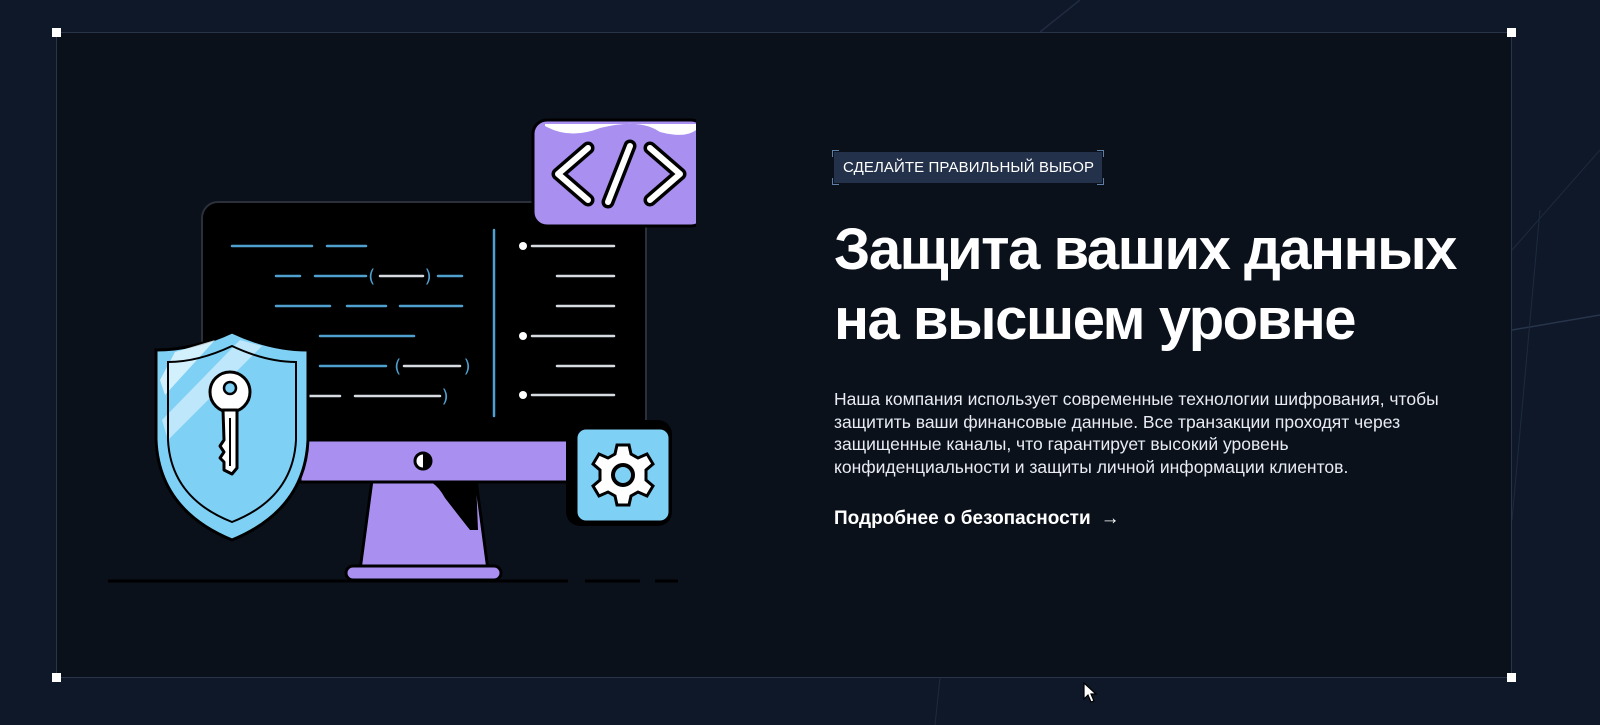 The height and width of the screenshot is (725, 1600). Describe the element at coordinates (232, 436) in the screenshot. I see `shield-key-icon` at that location.